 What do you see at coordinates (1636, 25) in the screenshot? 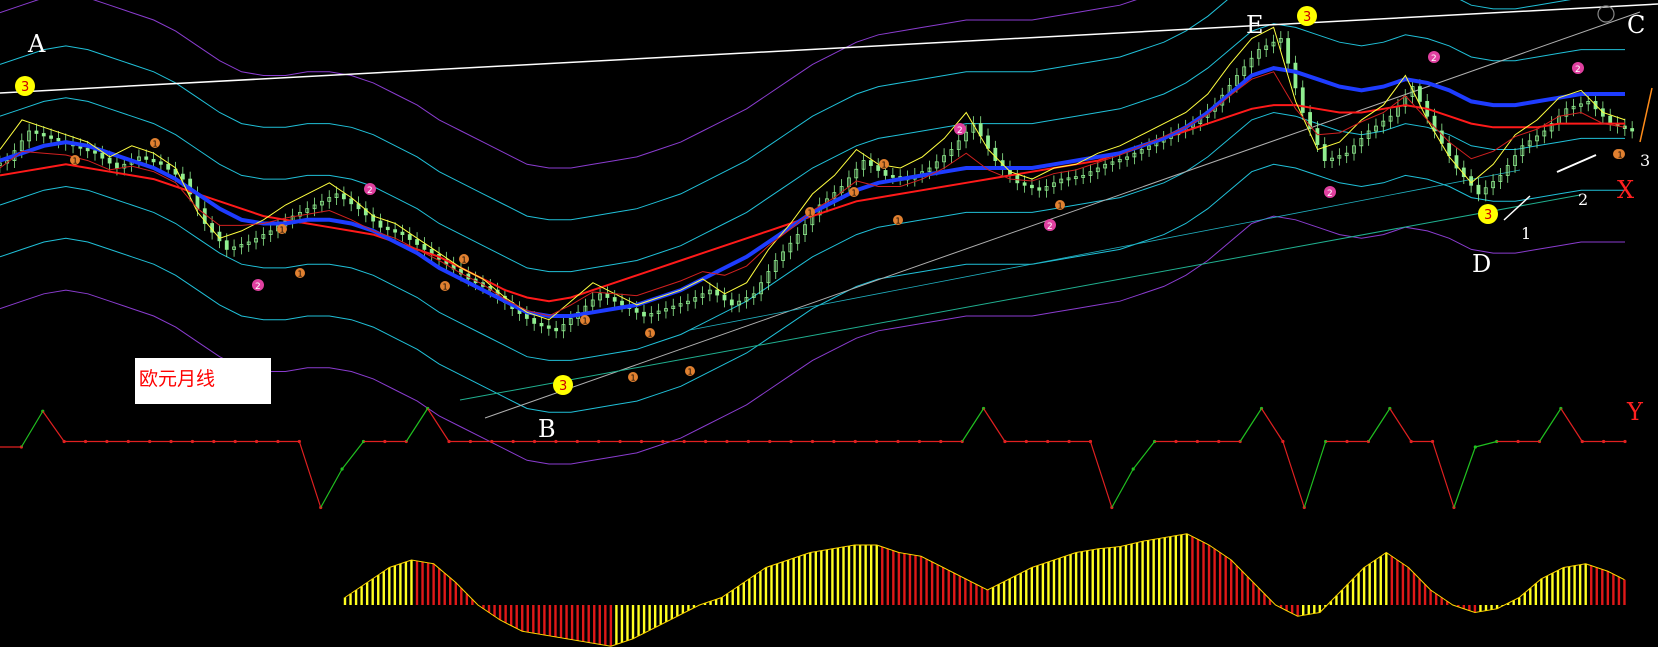
I see `wave-label-c: C` at bounding box center [1636, 25].